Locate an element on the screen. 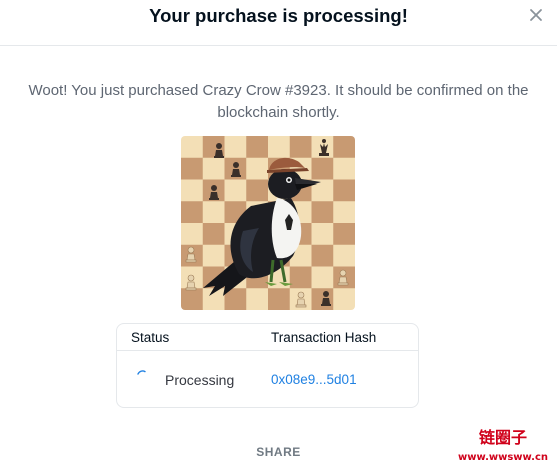 This screenshot has width=557, height=465. share-button: SHARE is located at coordinates (278, 452).